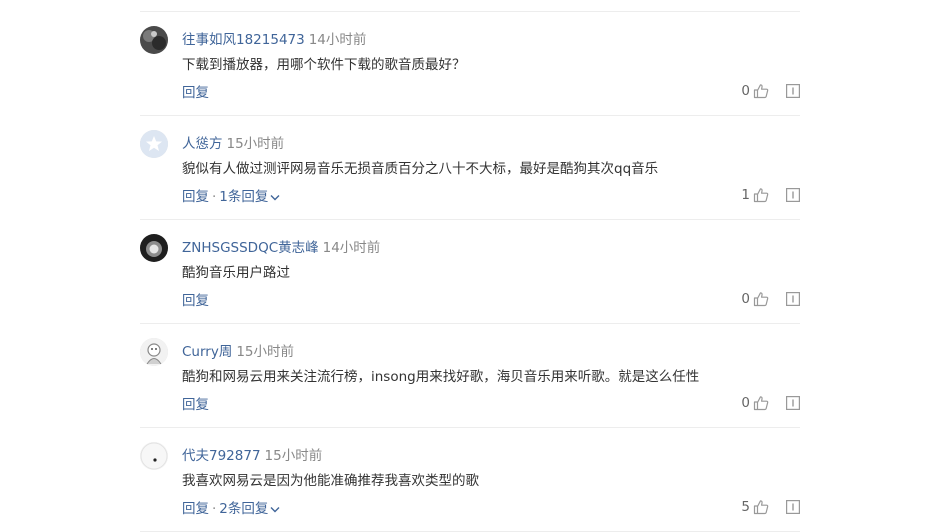 The width and height of the screenshot is (935, 532). I want to click on comment-username: 人慫方, so click(202, 144).